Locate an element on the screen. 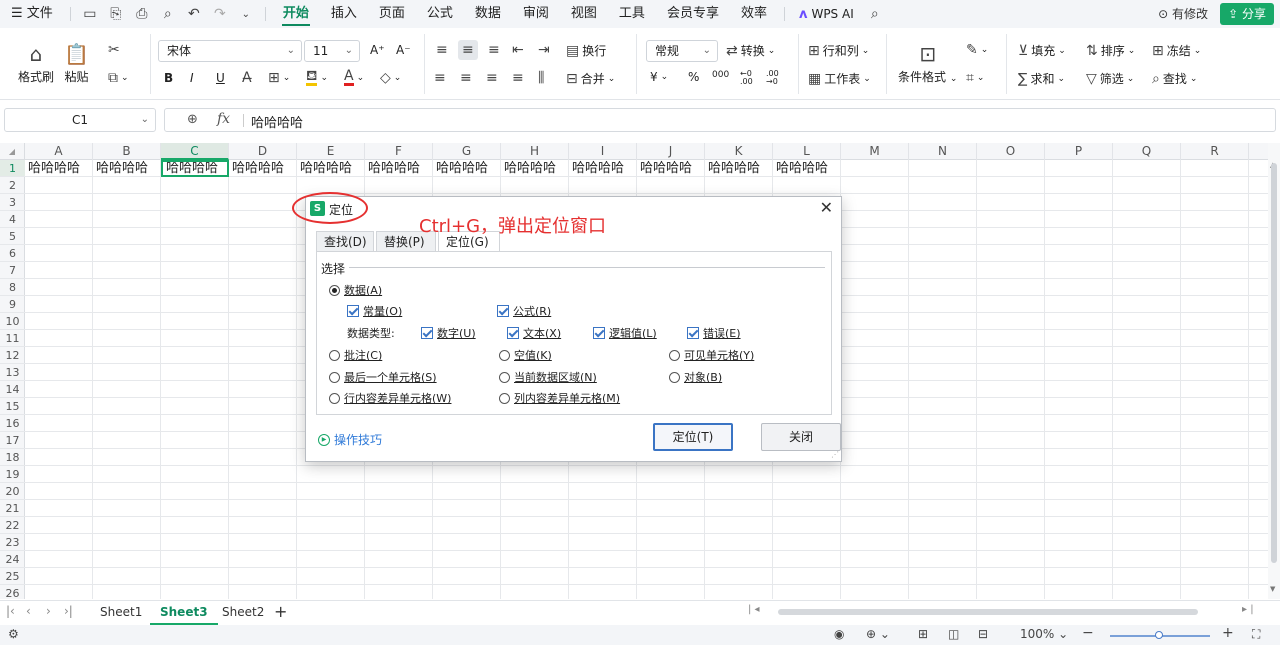 The image size is (1280, 645). column-header-i: I is located at coordinates (603, 151).